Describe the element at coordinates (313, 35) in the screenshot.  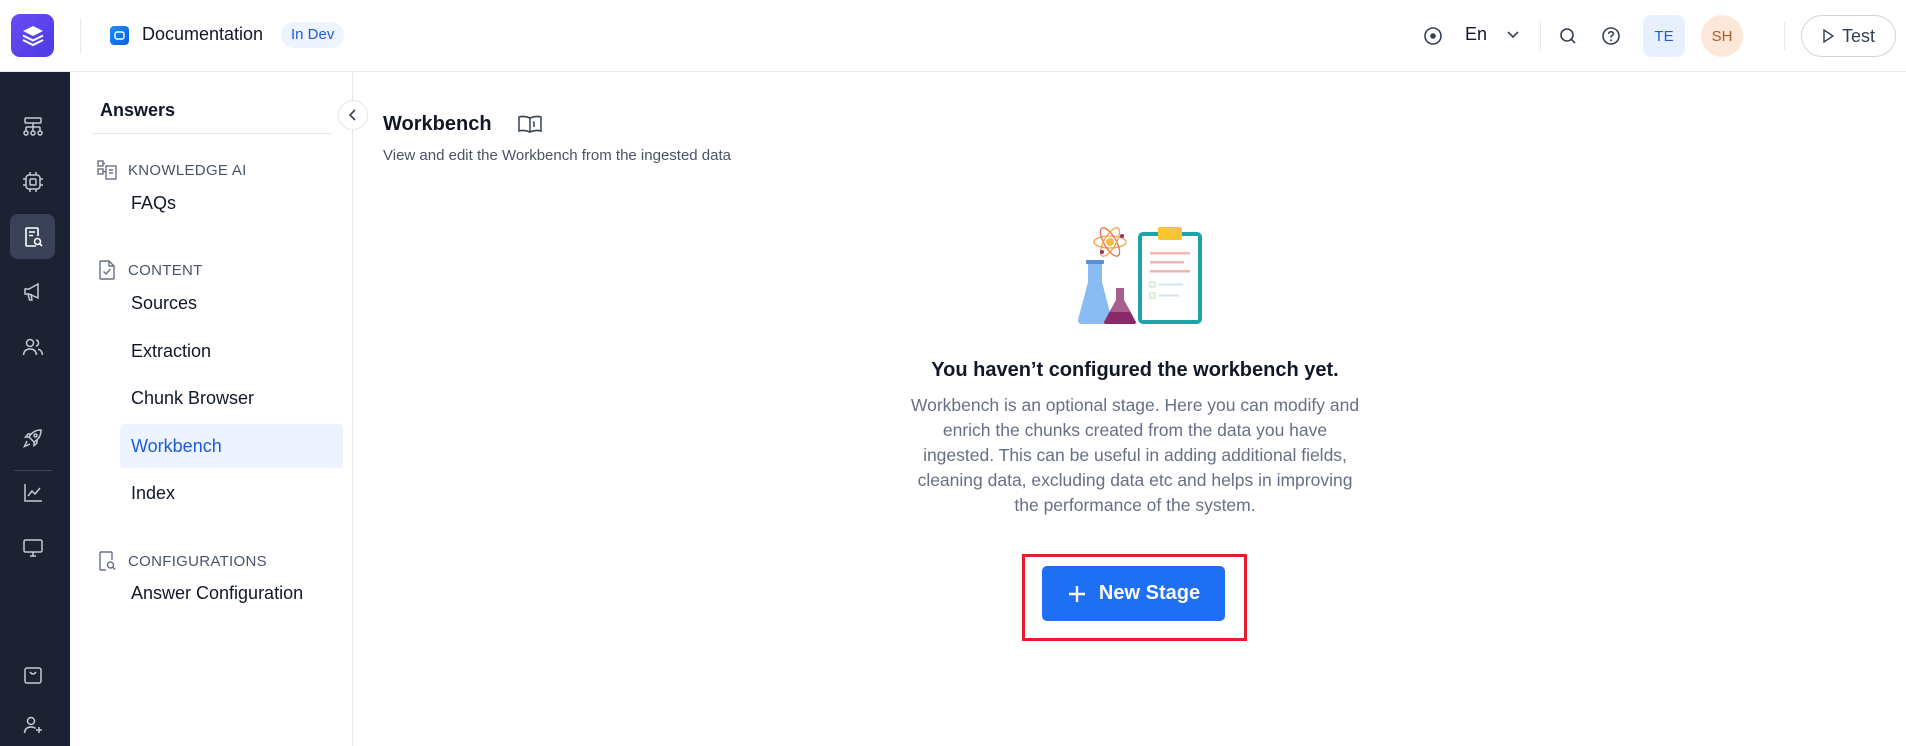
I see `status-badge: In Dev` at that location.